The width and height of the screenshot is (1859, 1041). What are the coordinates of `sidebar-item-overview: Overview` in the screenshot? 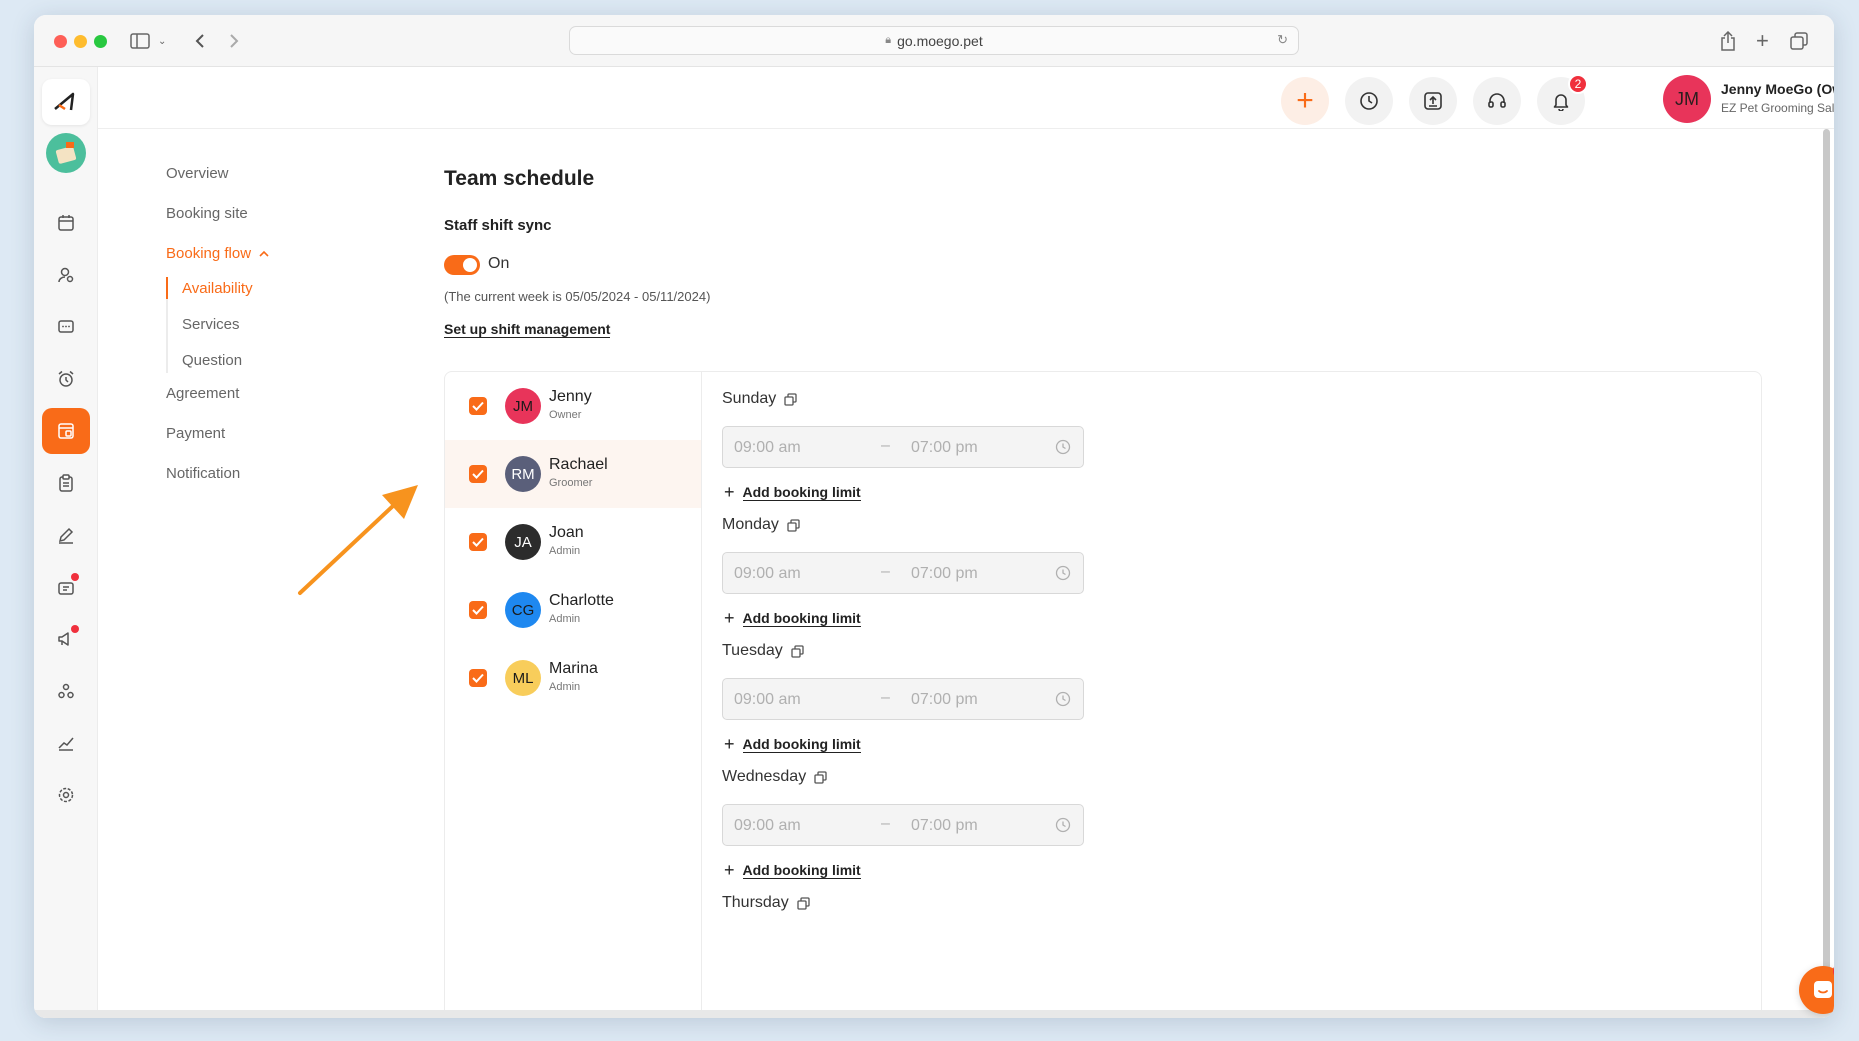 It's located at (197, 173).